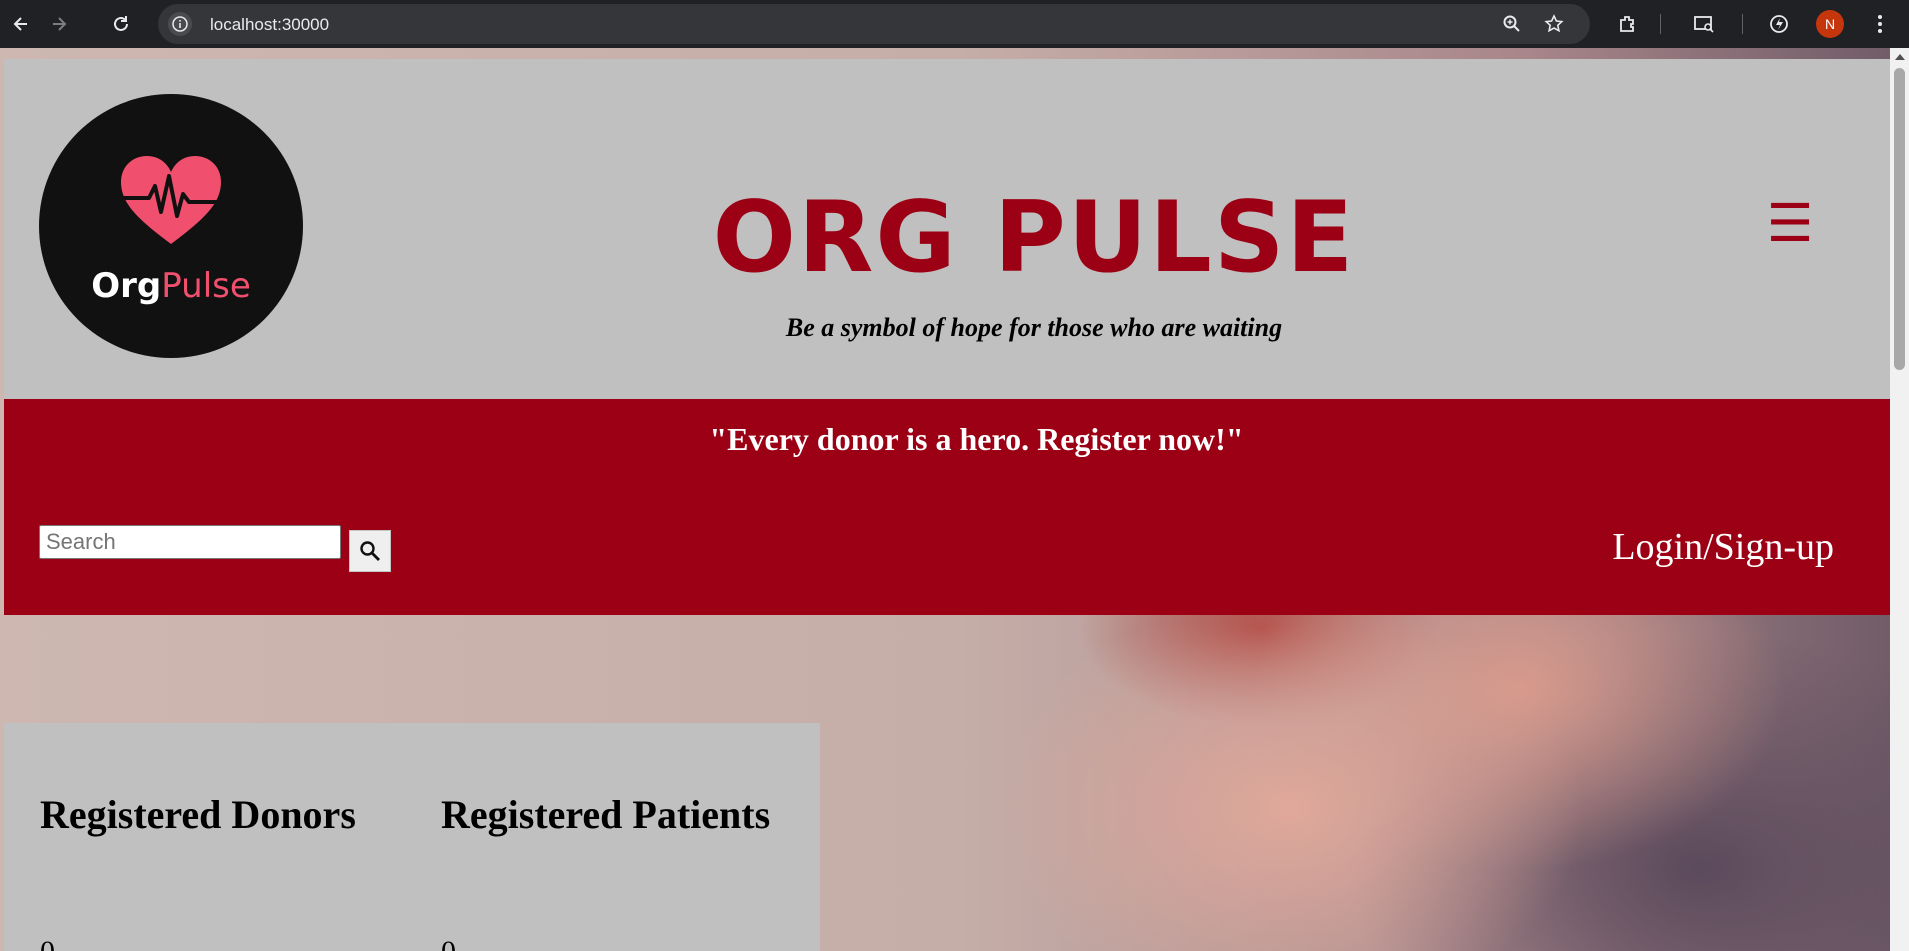  Describe the element at coordinates (180, 24) in the screenshot. I see `site-info-icon` at that location.